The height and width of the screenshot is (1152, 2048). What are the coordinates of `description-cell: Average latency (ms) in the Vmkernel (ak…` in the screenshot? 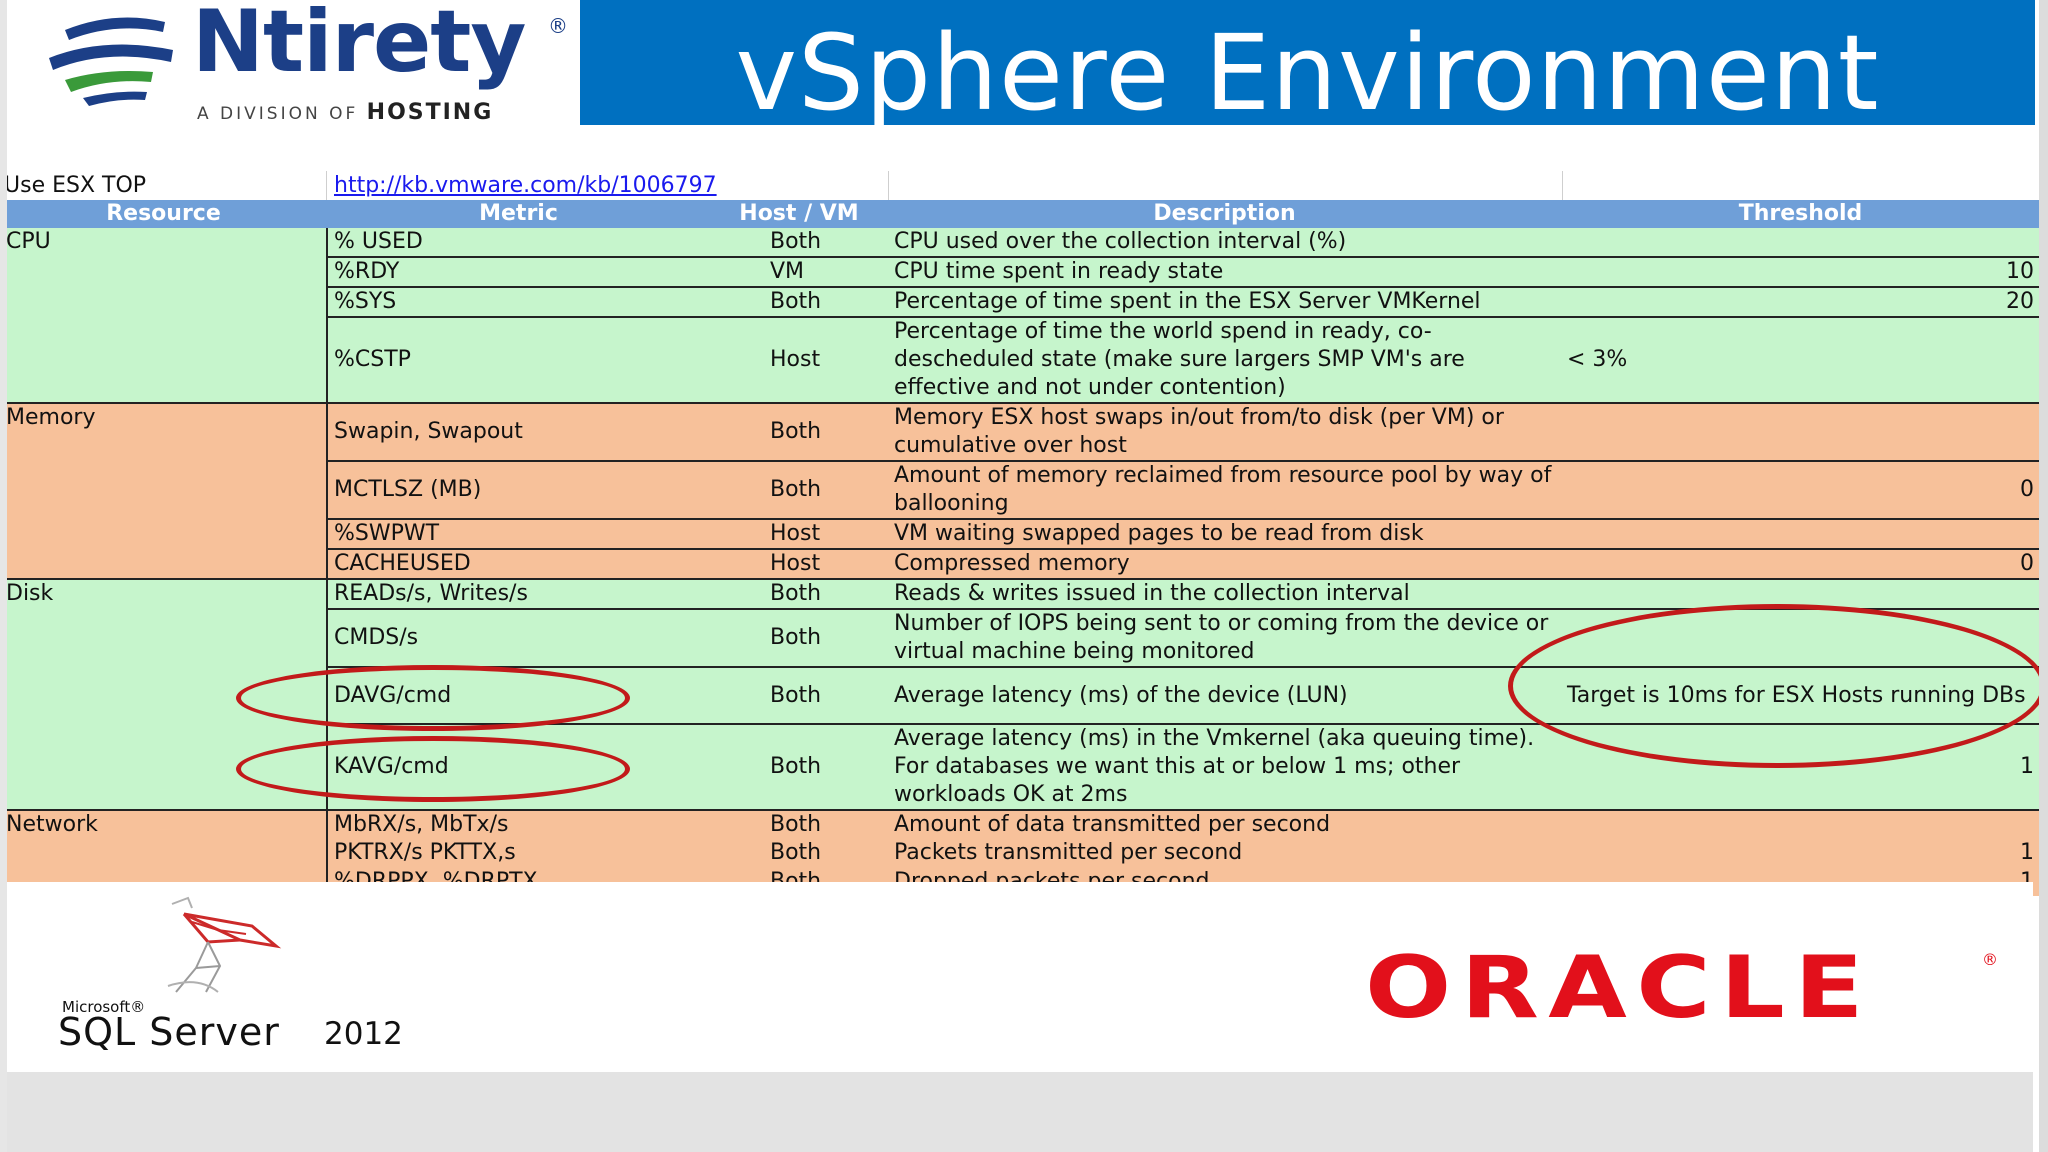 It's located at (1224, 767).